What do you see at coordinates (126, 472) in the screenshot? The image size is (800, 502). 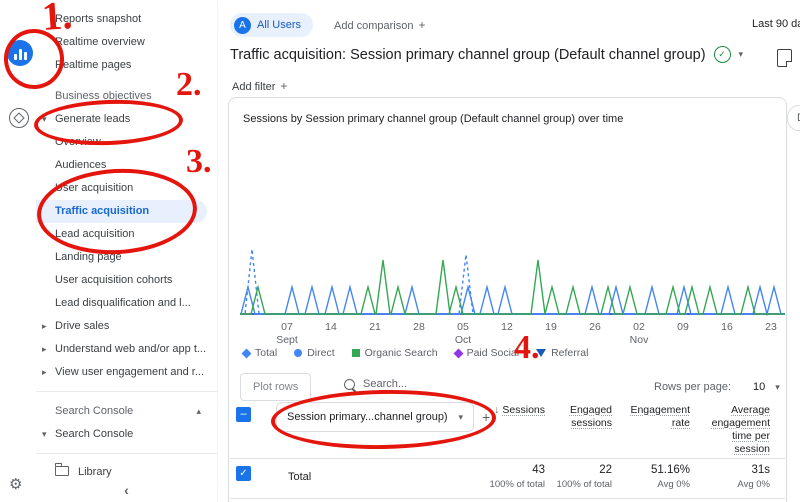 I see `sidebar-item-library: Library` at bounding box center [126, 472].